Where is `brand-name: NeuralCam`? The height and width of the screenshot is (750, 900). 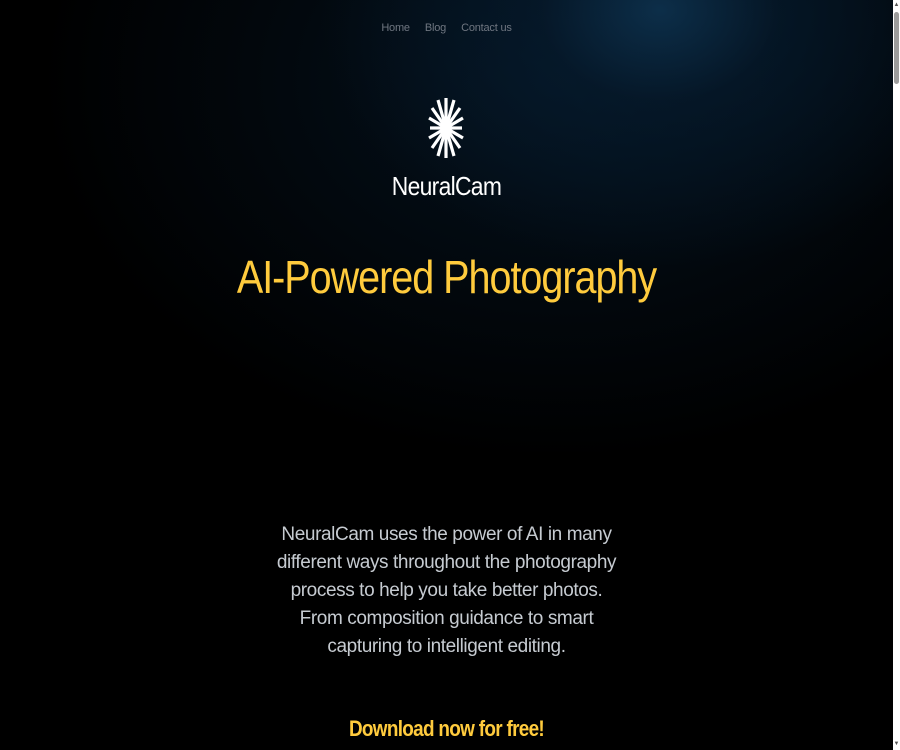 brand-name: NeuralCam is located at coordinates (446, 186).